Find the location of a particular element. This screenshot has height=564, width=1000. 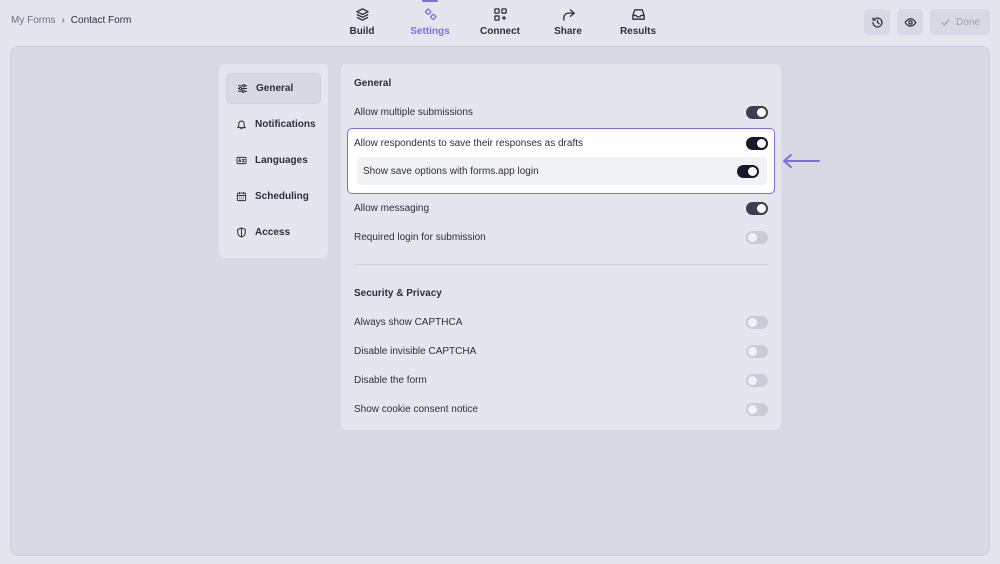

security-section-title: Security & Privacy is located at coordinates (398, 293).